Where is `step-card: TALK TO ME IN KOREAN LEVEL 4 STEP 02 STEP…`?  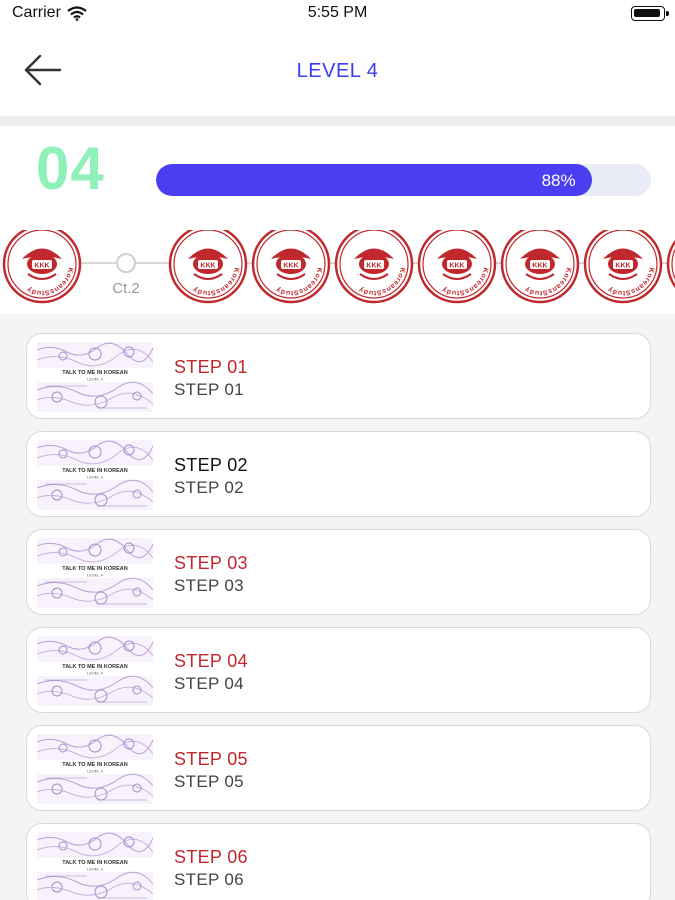 step-card: TALK TO ME IN KOREAN LEVEL 4 STEP 02 STEP… is located at coordinates (338, 474).